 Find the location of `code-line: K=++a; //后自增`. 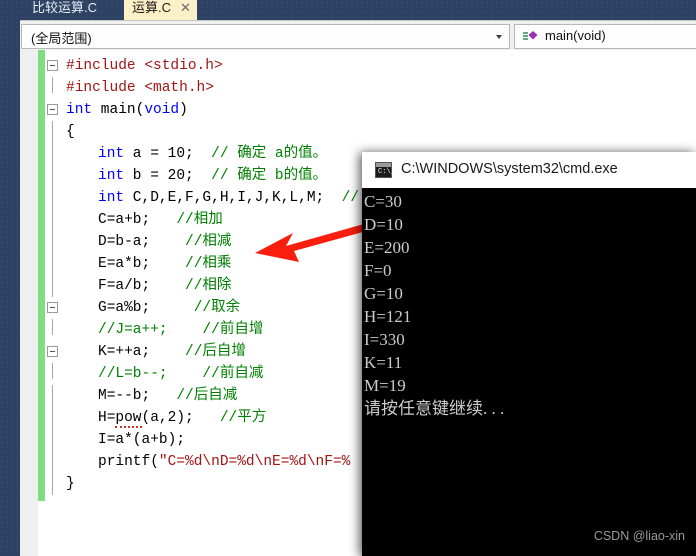

code-line: K=++a; //后自增 is located at coordinates (172, 352).